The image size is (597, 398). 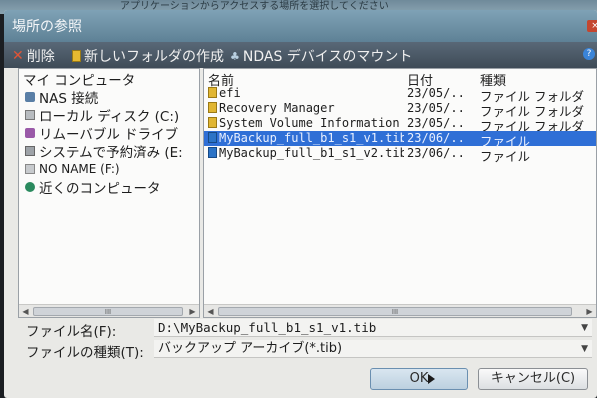 What do you see at coordinates (154, 57) in the screenshot?
I see `new-folder-label: 新しいフォルダの作成` at bounding box center [154, 57].